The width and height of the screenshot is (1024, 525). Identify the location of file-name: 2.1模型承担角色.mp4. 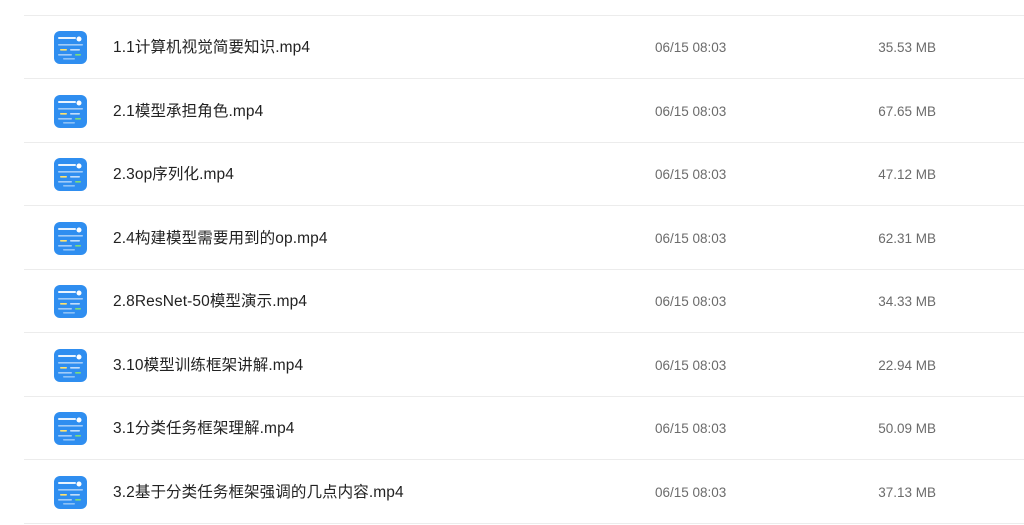
(188, 111).